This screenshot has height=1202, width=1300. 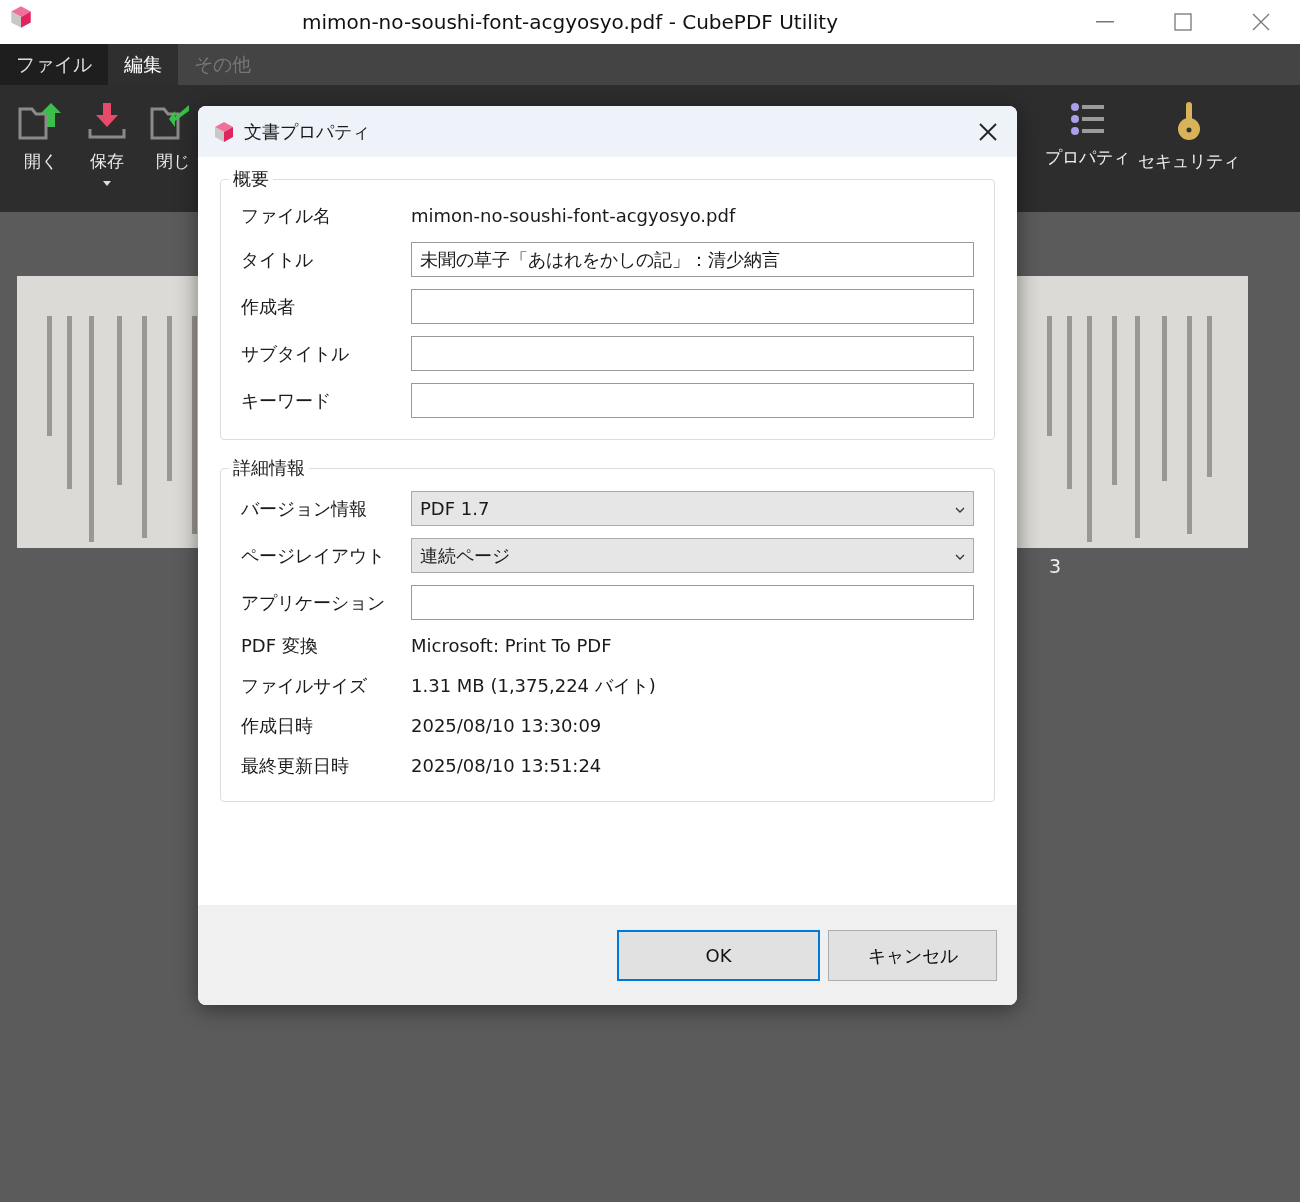 What do you see at coordinates (692, 259) in the screenshot?
I see `input-field: 未聞の草子「あはれをかしの記」：清少納言` at bounding box center [692, 259].